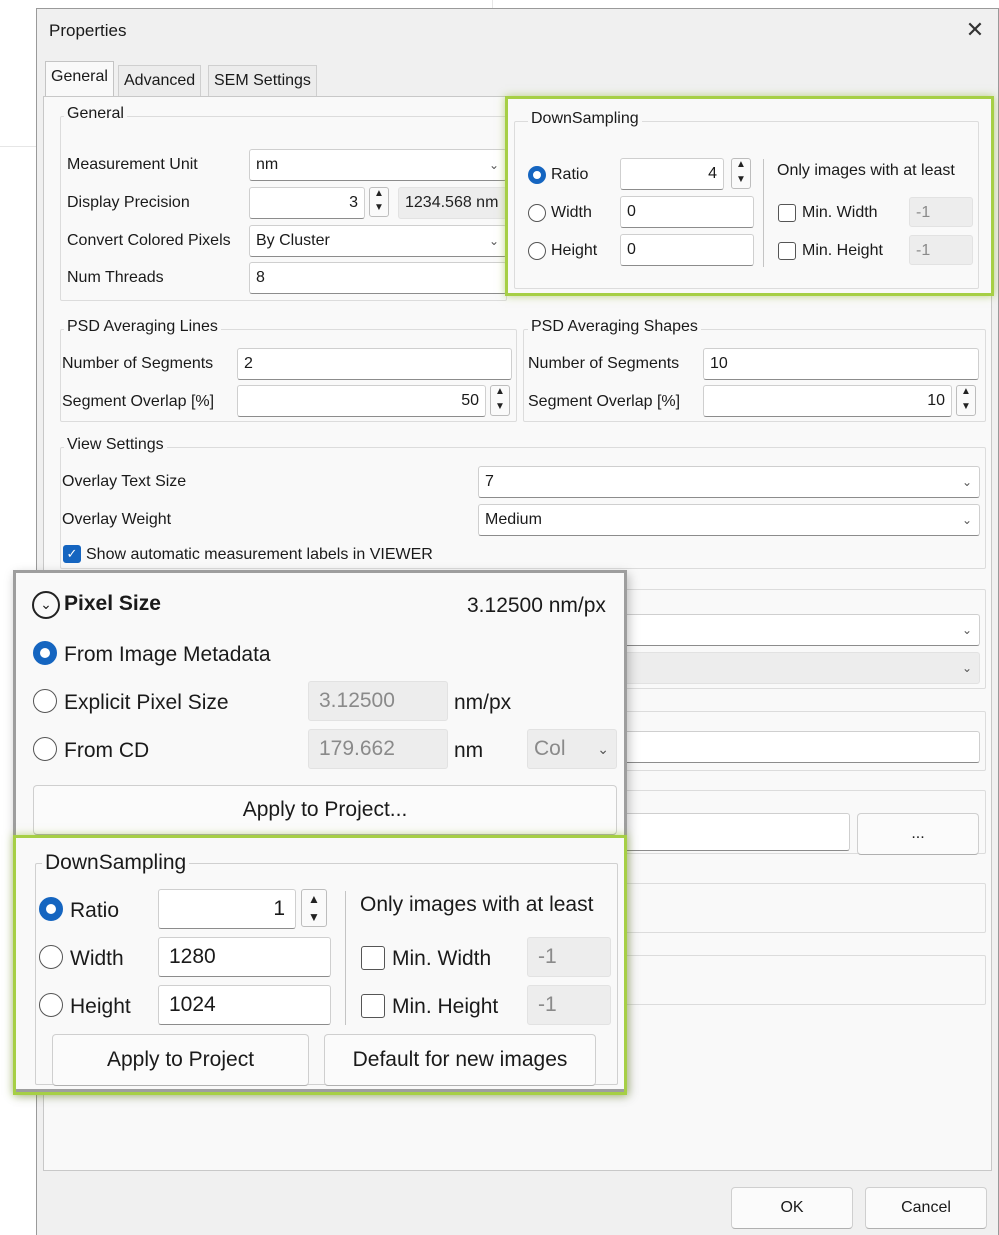  I want to click on hidden-select-a: ⌄, so click(792, 630).